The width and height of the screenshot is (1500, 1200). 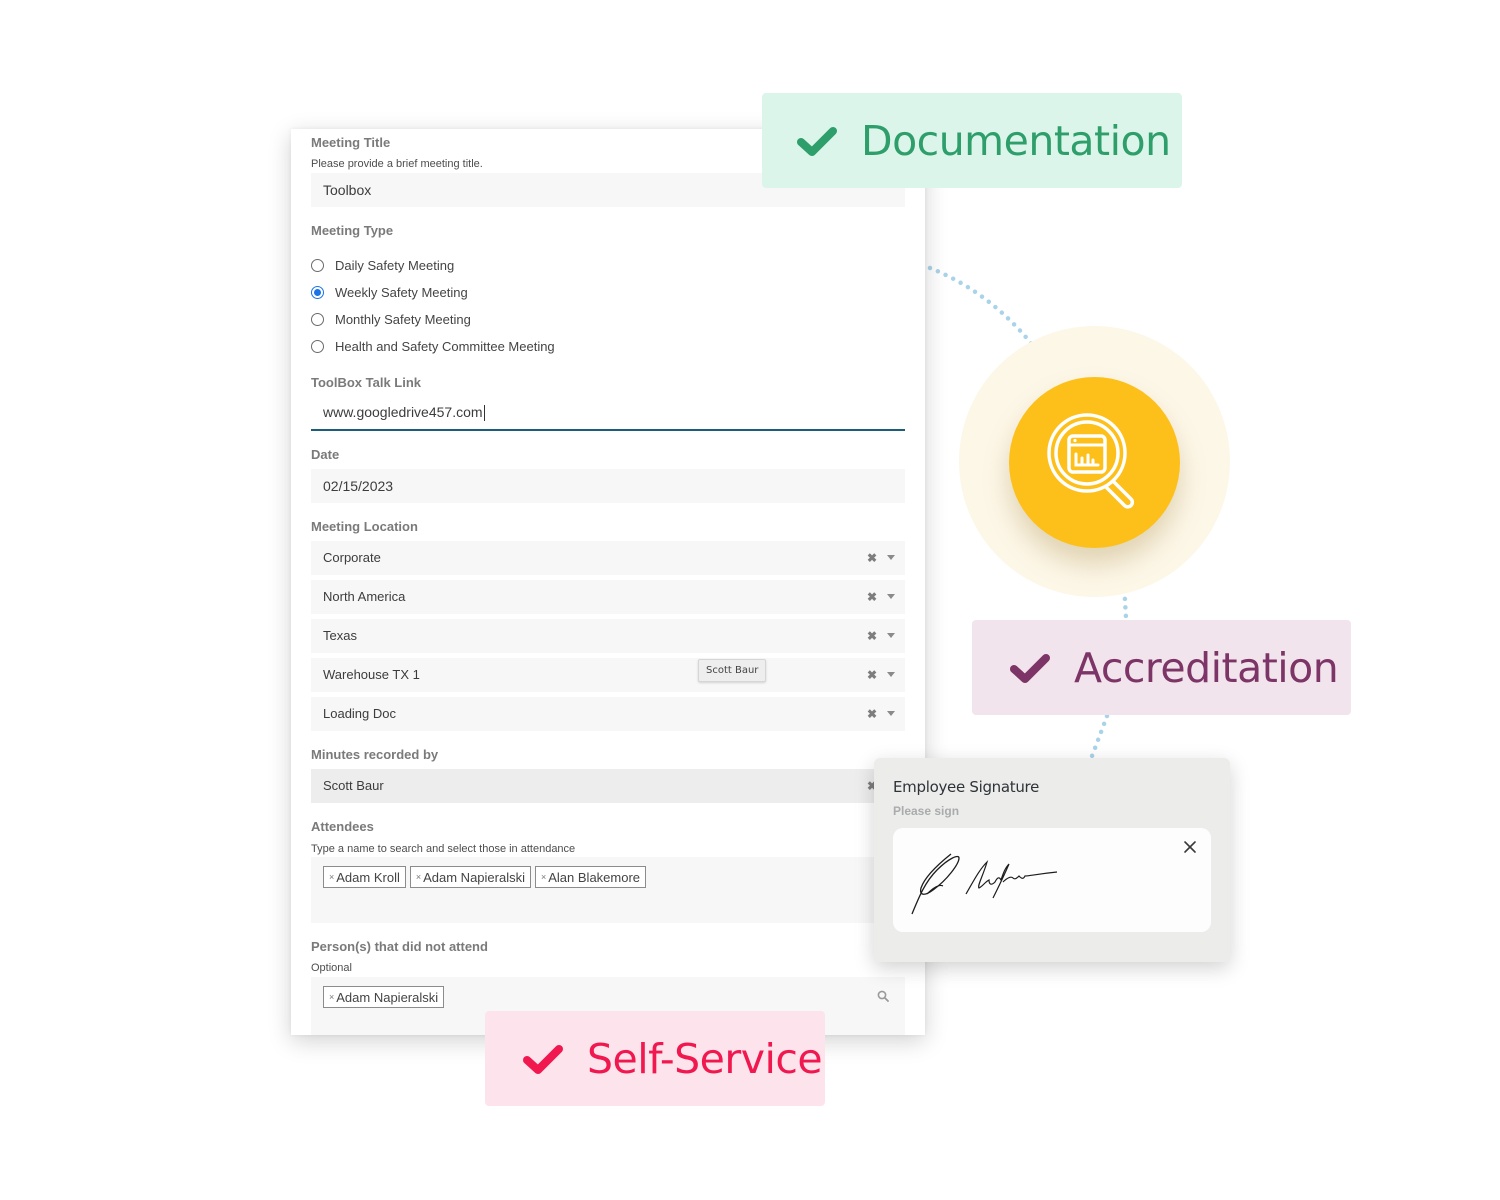 I want to click on signature-title: Employee Signature, so click(x=966, y=787).